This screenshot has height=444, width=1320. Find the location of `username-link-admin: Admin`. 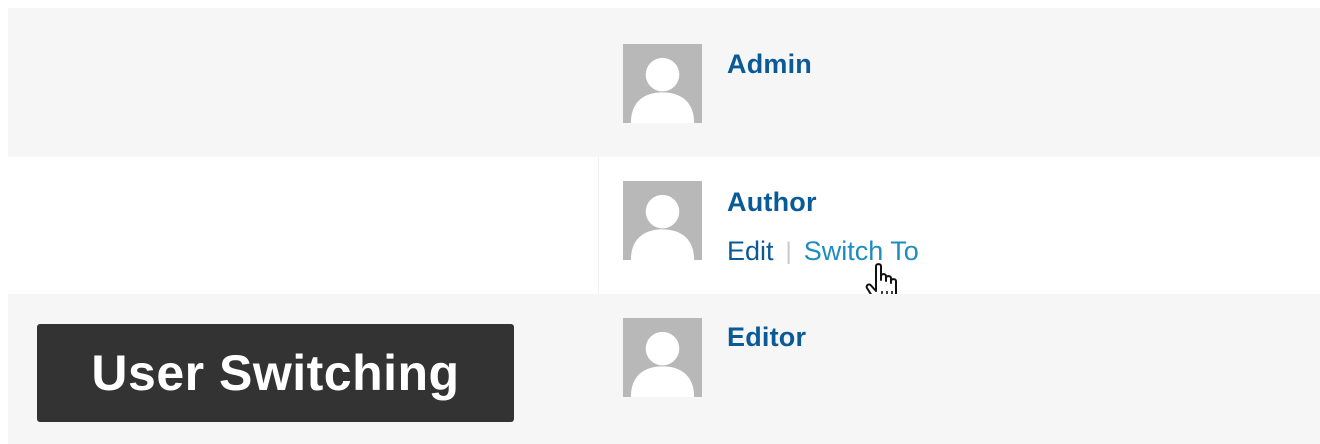

username-link-admin: Admin is located at coordinates (769, 64).